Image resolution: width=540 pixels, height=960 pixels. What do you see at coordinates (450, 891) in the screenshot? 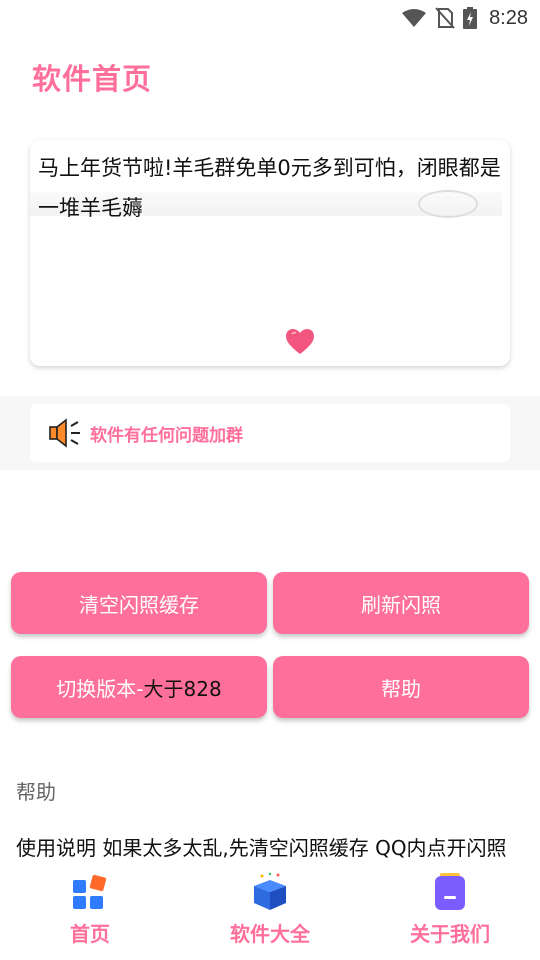
I see `notebook-icon` at bounding box center [450, 891].